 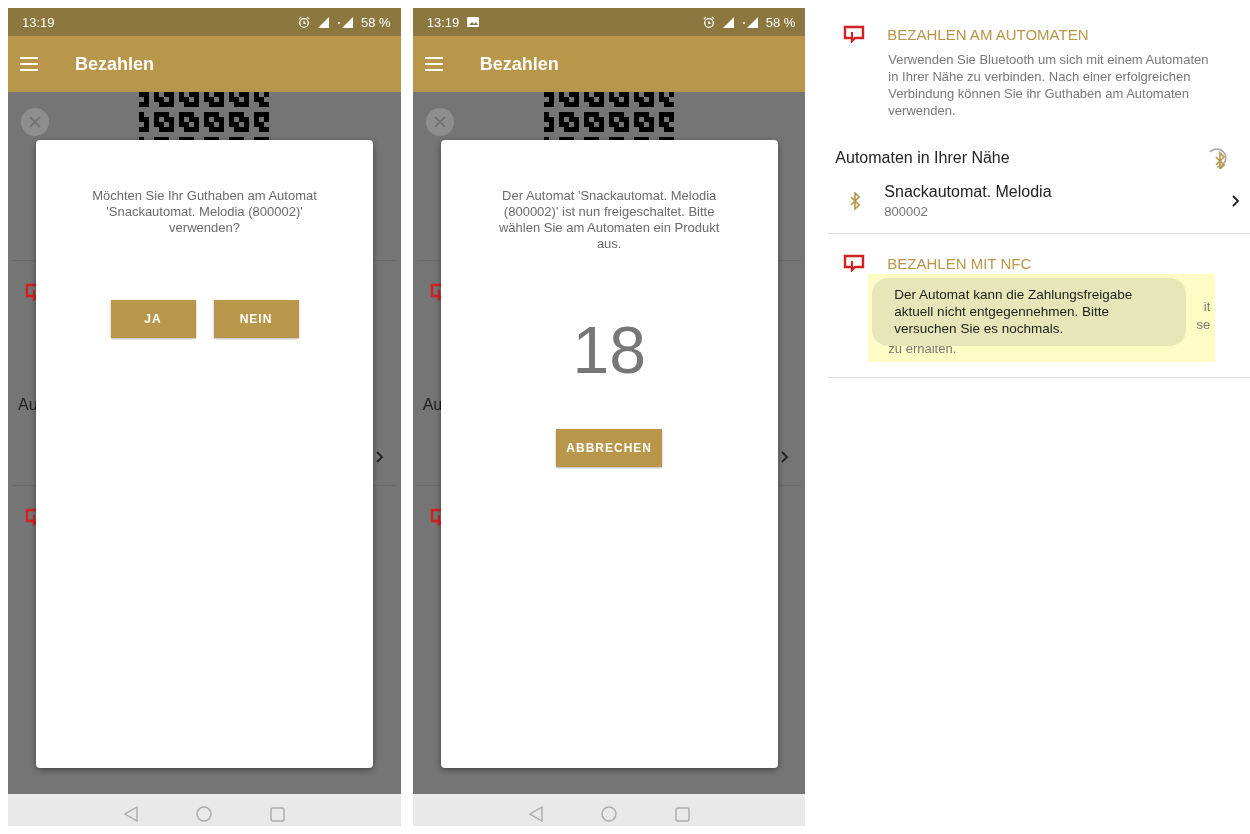 What do you see at coordinates (432, 405) in the screenshot?
I see `section-heading: Au` at bounding box center [432, 405].